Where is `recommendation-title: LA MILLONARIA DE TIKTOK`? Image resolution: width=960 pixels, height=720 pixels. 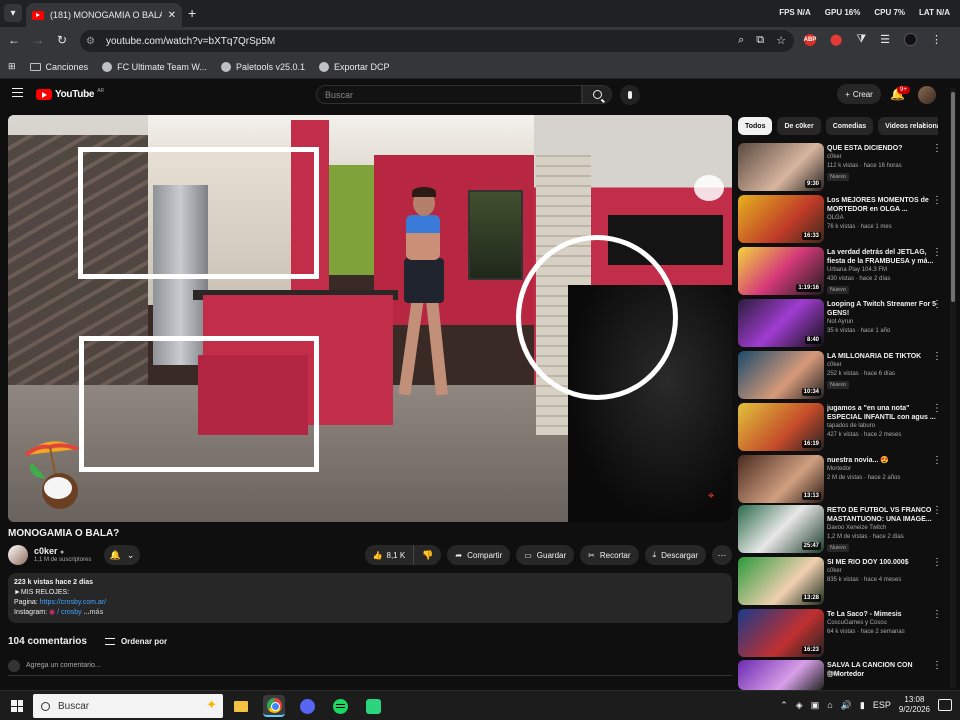 recommendation-title: LA MILLONARIA DE TIKTOK is located at coordinates (882, 356).